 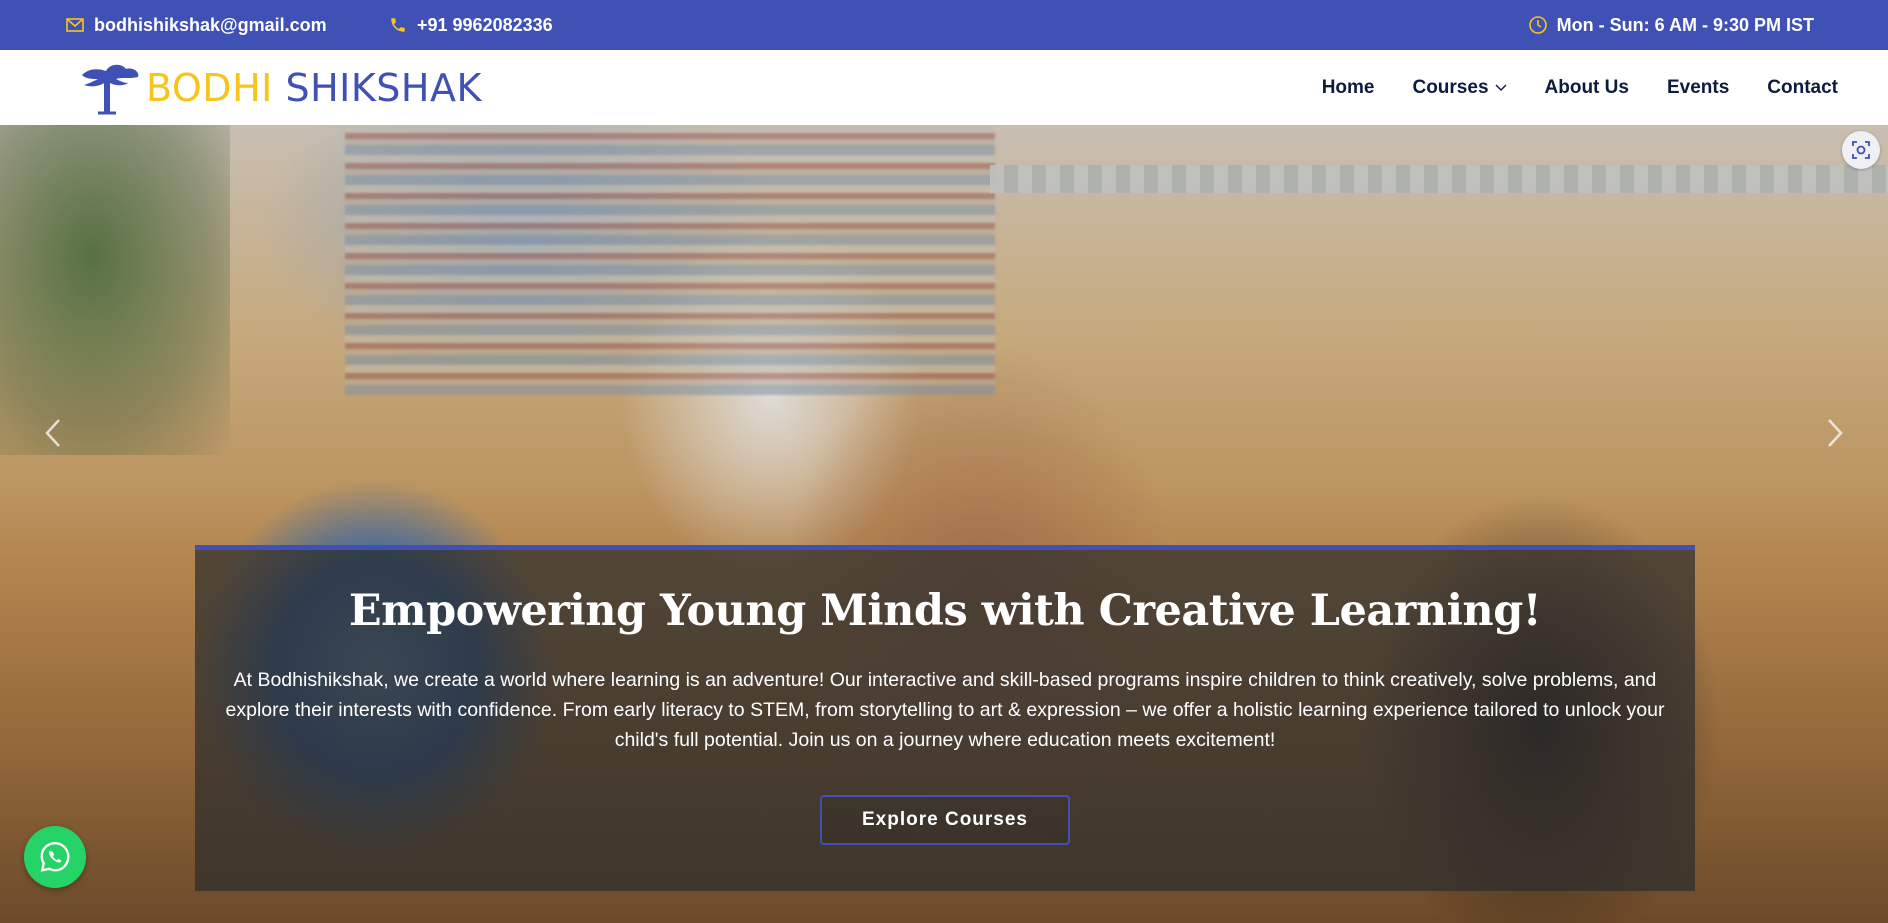 What do you see at coordinates (1538, 25) in the screenshot?
I see `clock-icon` at bounding box center [1538, 25].